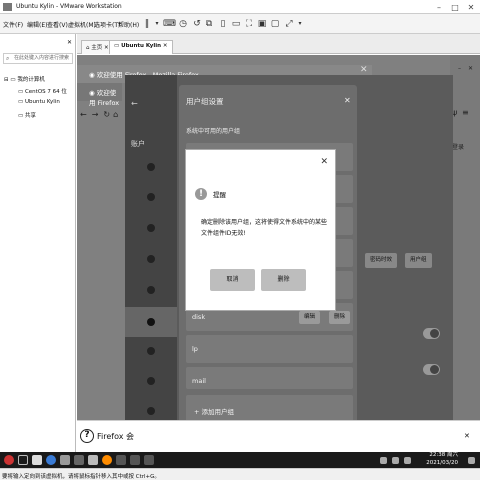 The image size is (480, 480). What do you see at coordinates (42, 58) in the screenshot?
I see `library-search-placeholder: 在此处键入内容进行搜索` at bounding box center [42, 58].